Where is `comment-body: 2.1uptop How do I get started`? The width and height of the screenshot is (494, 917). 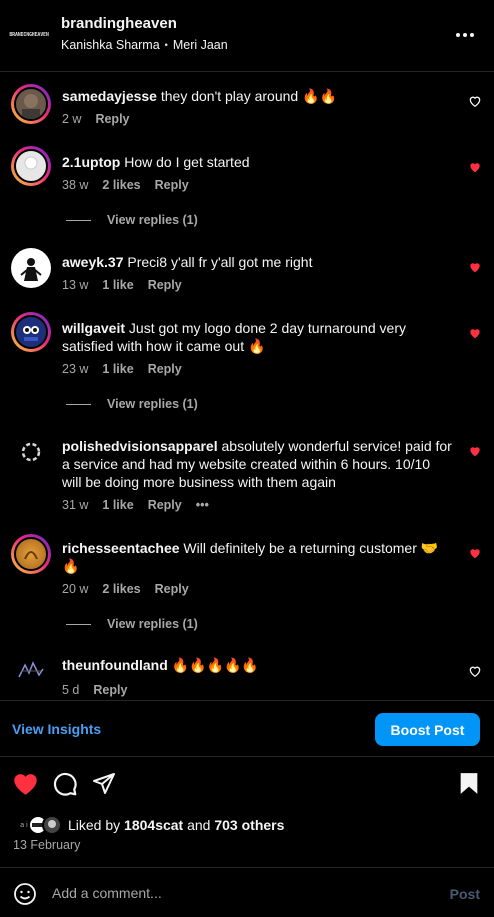 comment-body: 2.1uptop How do I get started is located at coordinates (257, 162).